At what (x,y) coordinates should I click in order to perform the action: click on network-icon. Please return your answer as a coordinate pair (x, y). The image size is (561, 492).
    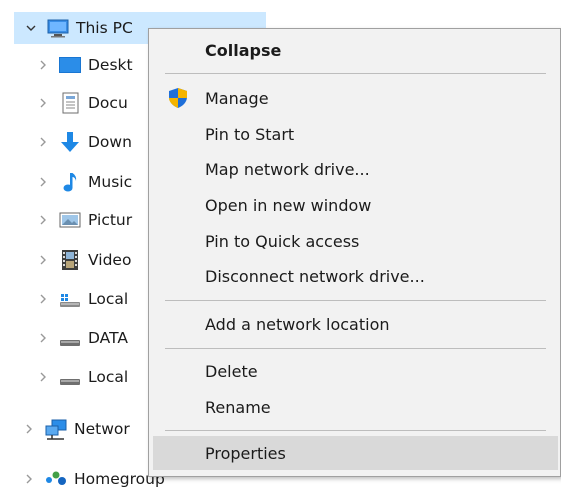
    Looking at the image, I should click on (56, 429).